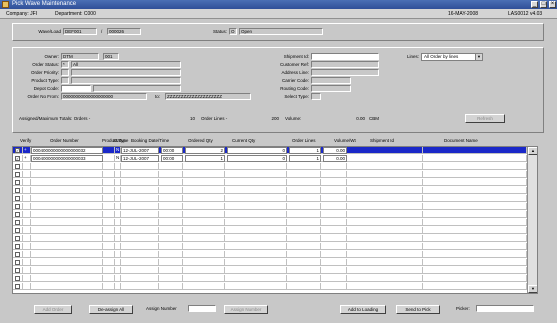  Describe the element at coordinates (331, 88) in the screenshot. I see `routing-code-field` at that location.